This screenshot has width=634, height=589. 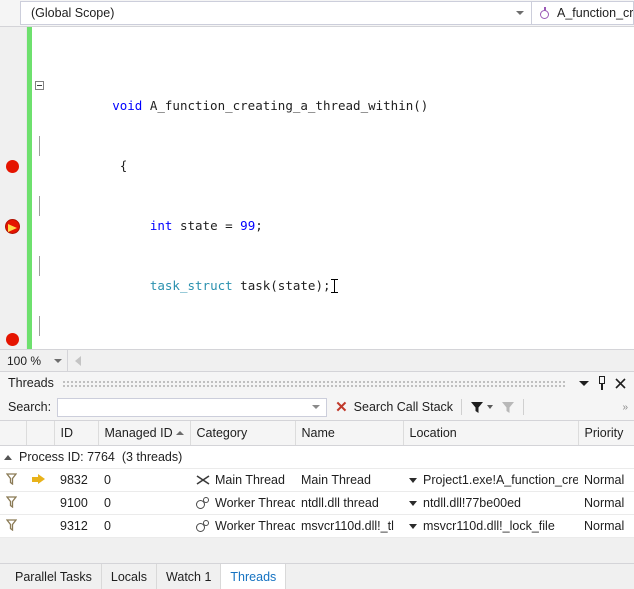 What do you see at coordinates (276, 13) in the screenshot?
I see `scope-dropdown: (Global Scope)` at bounding box center [276, 13].